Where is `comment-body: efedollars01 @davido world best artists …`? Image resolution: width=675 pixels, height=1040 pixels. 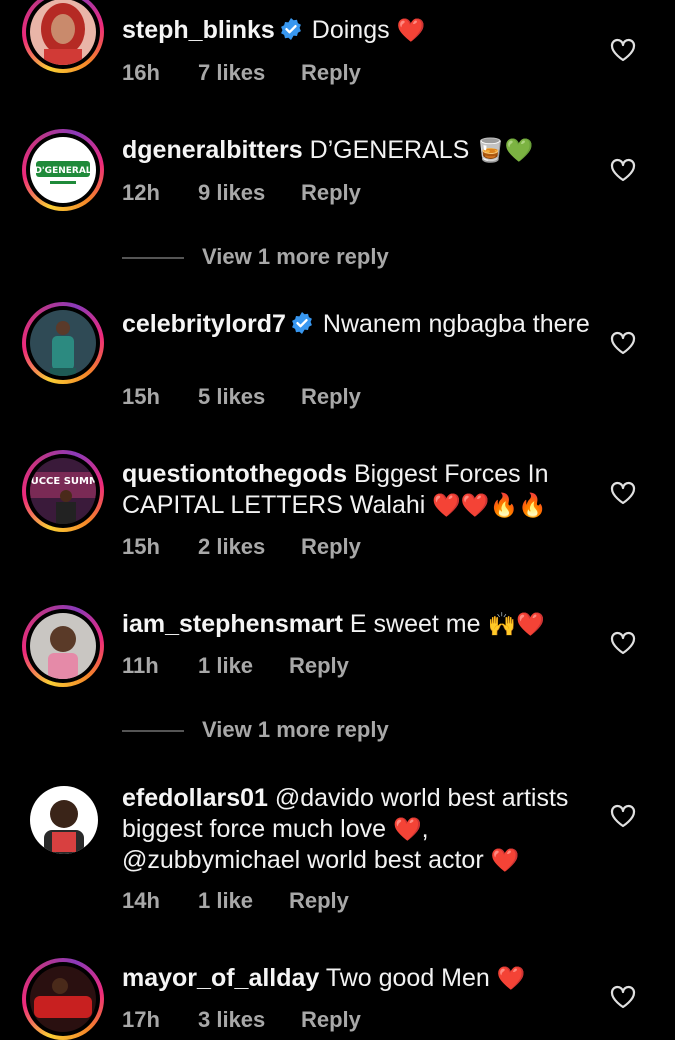 comment-body: efedollars01 @davido world best artists … is located at coordinates (357, 829).